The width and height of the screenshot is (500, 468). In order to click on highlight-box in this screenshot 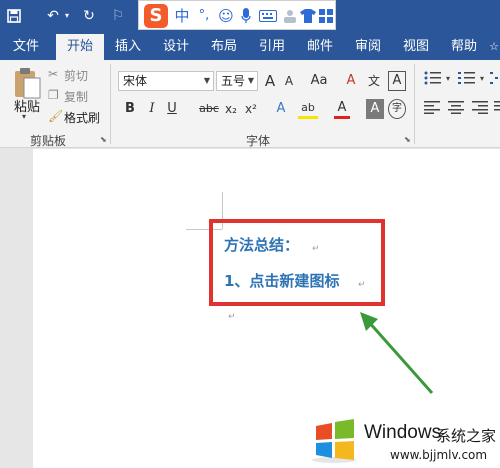, I will do `click(297, 262)`.